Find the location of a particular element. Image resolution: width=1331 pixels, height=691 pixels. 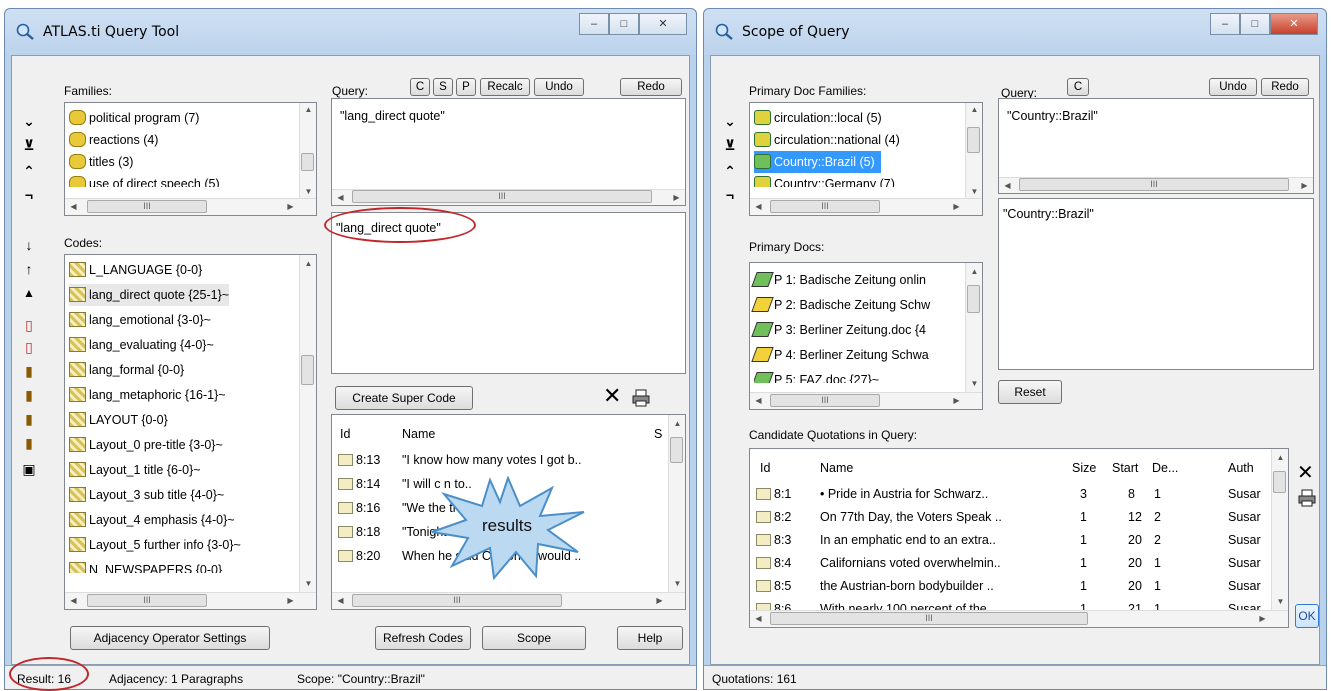

minimize-button: – is located at coordinates (1225, 24).